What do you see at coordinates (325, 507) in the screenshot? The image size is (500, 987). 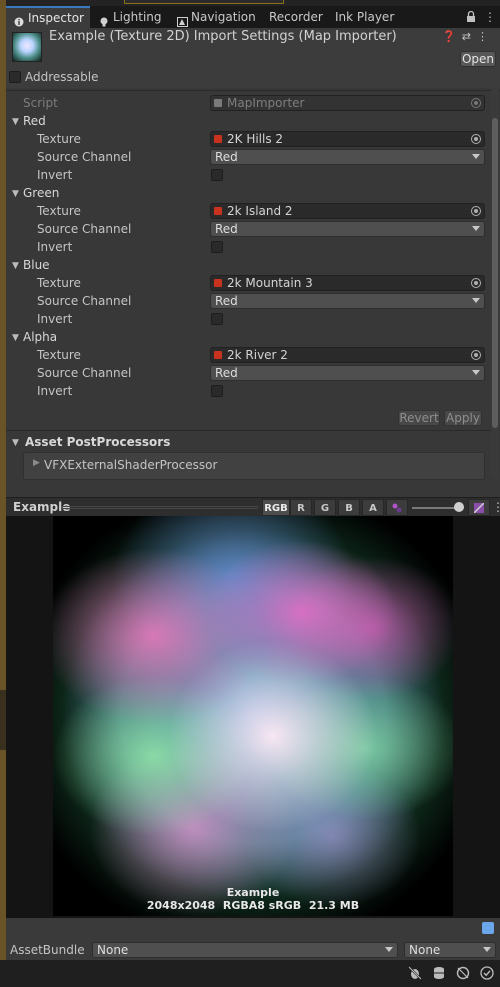 I see `g-channel-button: G` at bounding box center [325, 507].